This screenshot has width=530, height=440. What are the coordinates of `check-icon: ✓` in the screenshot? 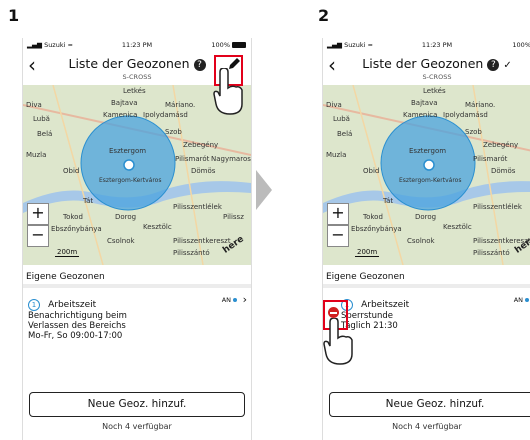 It's located at (507, 65).